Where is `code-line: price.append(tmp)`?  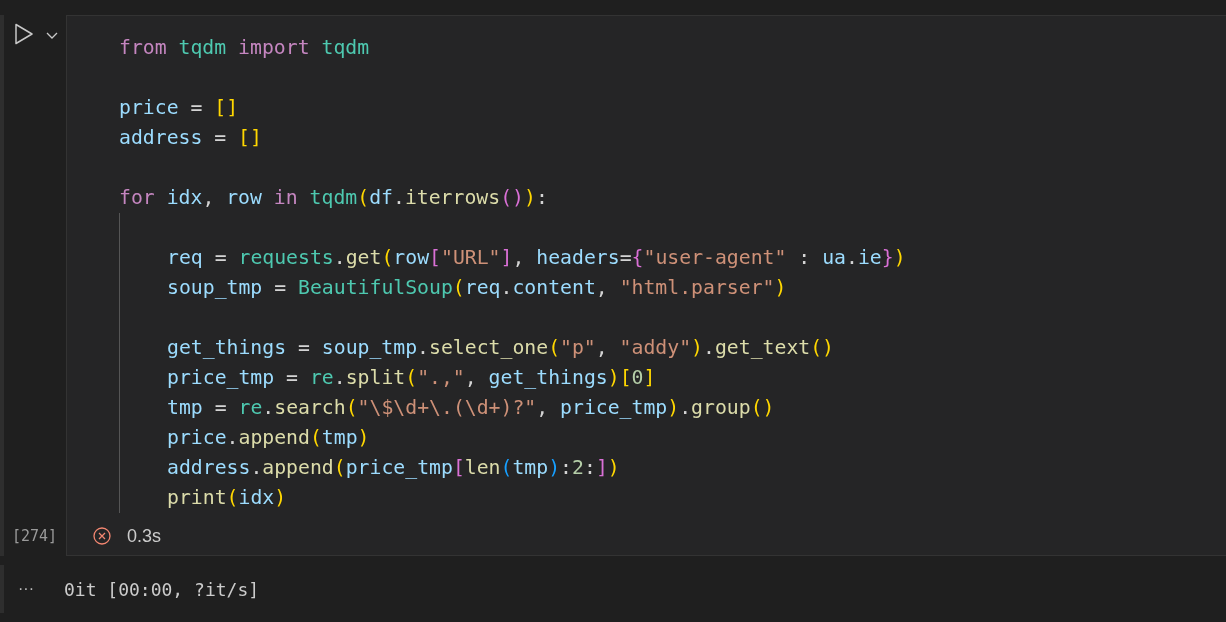
code-line: price.append(tmp) is located at coordinates (269, 438).